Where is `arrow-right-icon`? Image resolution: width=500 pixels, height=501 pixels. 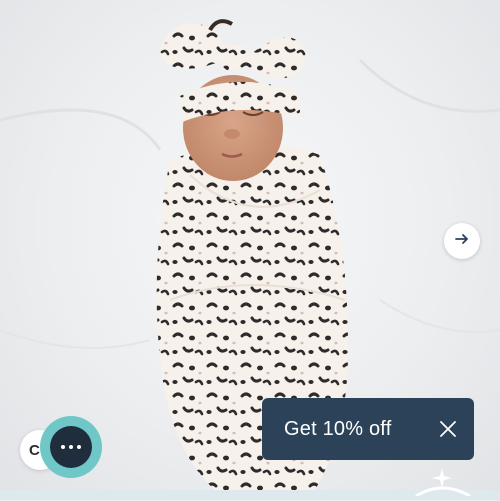
arrow-right-icon is located at coordinates (462, 241).